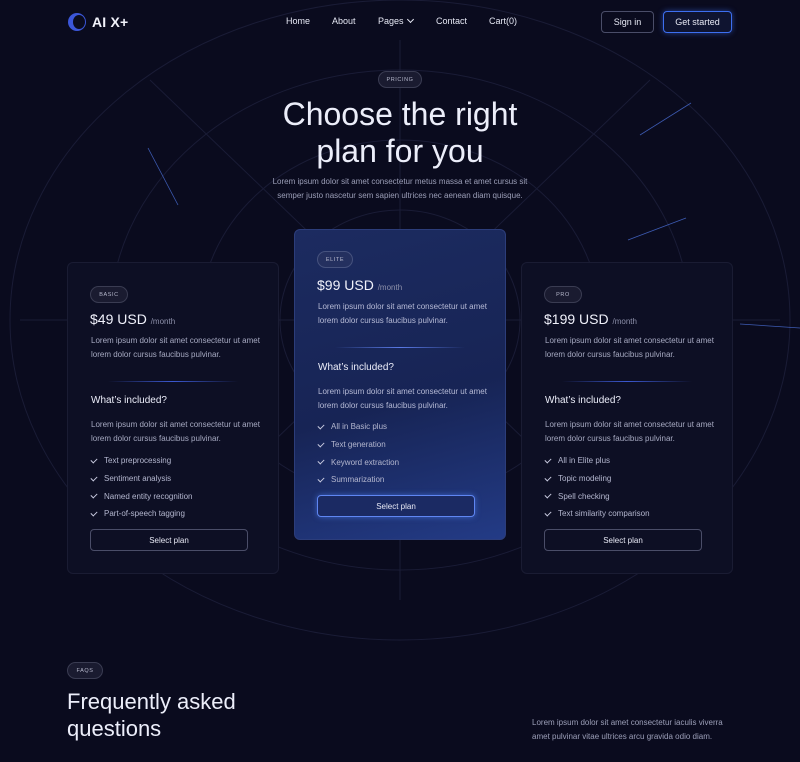 The image size is (800, 762). What do you see at coordinates (151, 715) in the screenshot?
I see `faq-title: Frequently asked questions` at bounding box center [151, 715].